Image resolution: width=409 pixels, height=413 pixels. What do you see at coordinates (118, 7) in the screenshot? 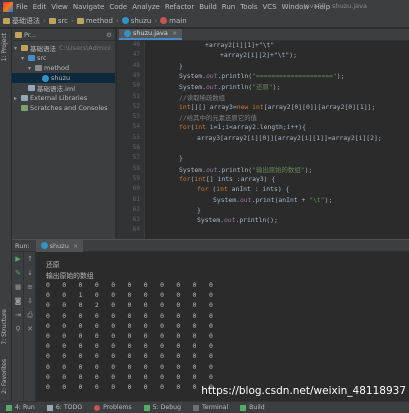
I see `menu-code: Code` at bounding box center [118, 7].